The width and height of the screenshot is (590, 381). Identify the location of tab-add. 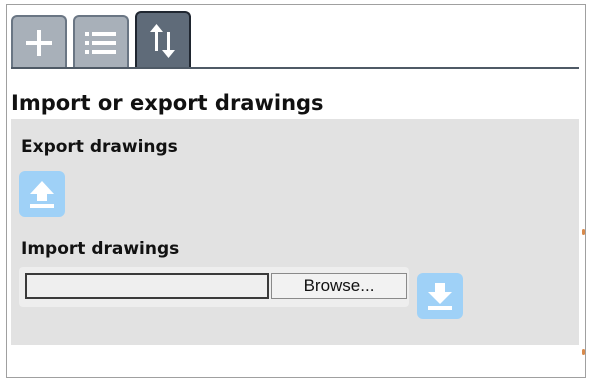
(39, 42).